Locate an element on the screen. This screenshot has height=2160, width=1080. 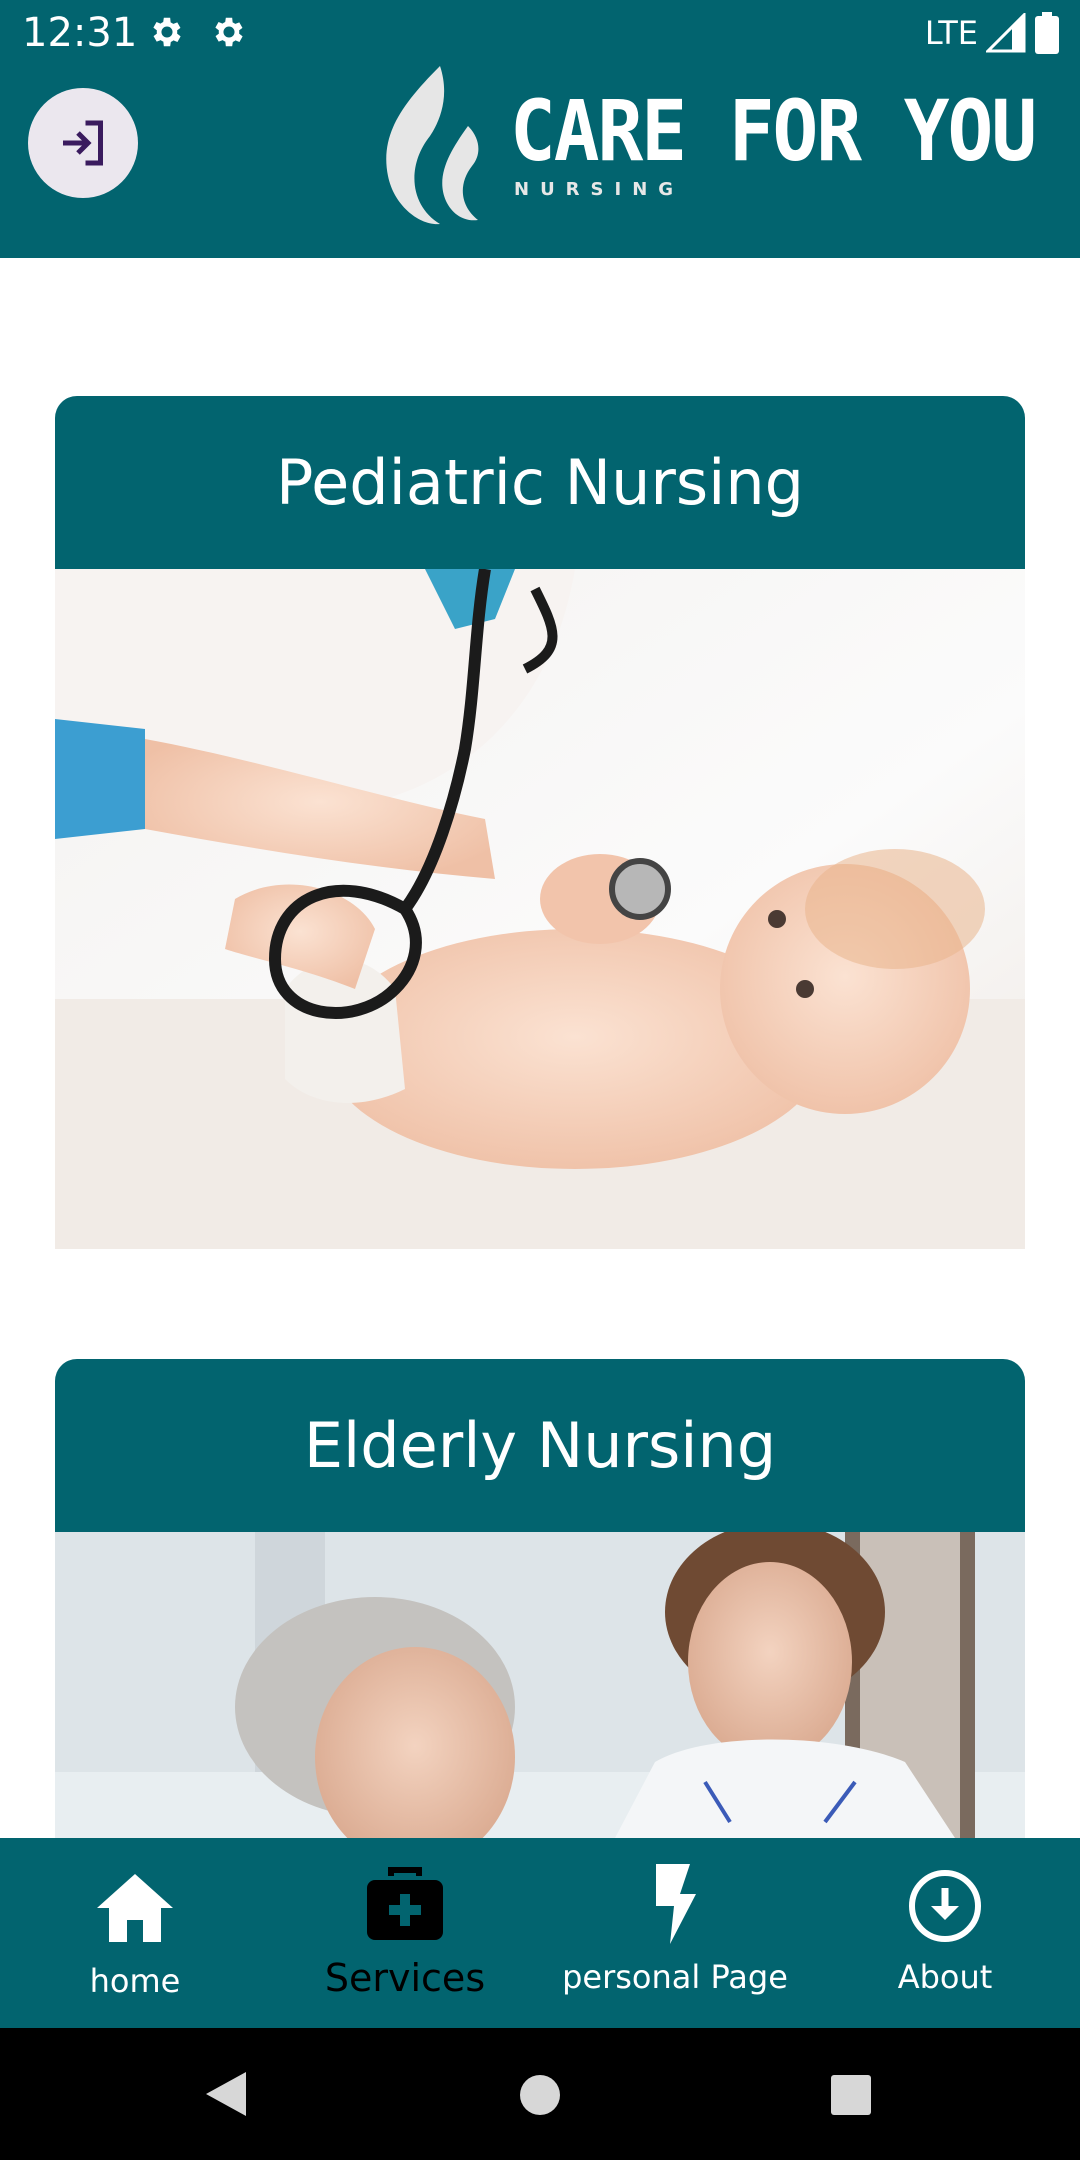
status-bar: 12:31 LTE is located at coordinates (540, 33).